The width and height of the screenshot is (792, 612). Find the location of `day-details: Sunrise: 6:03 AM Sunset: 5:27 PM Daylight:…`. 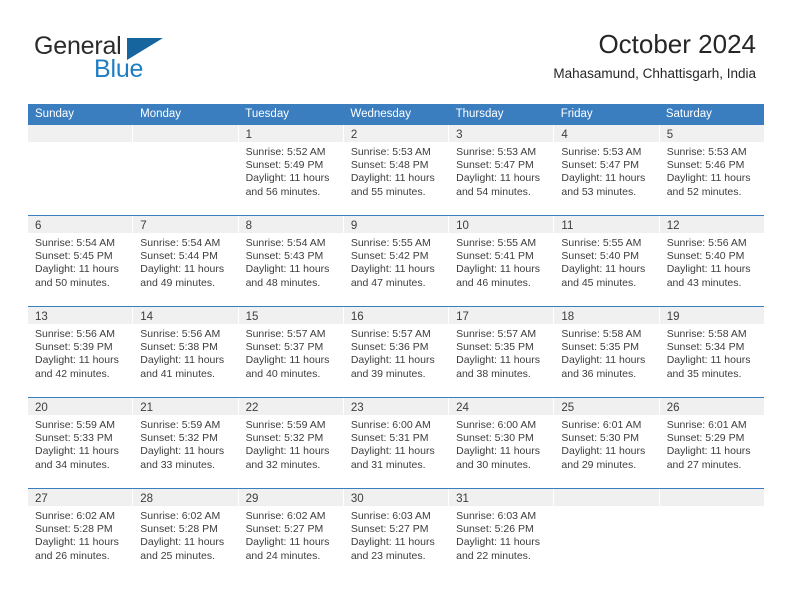

day-details: Sunrise: 6:03 AM Sunset: 5:27 PM Daylight:… is located at coordinates (396, 534).